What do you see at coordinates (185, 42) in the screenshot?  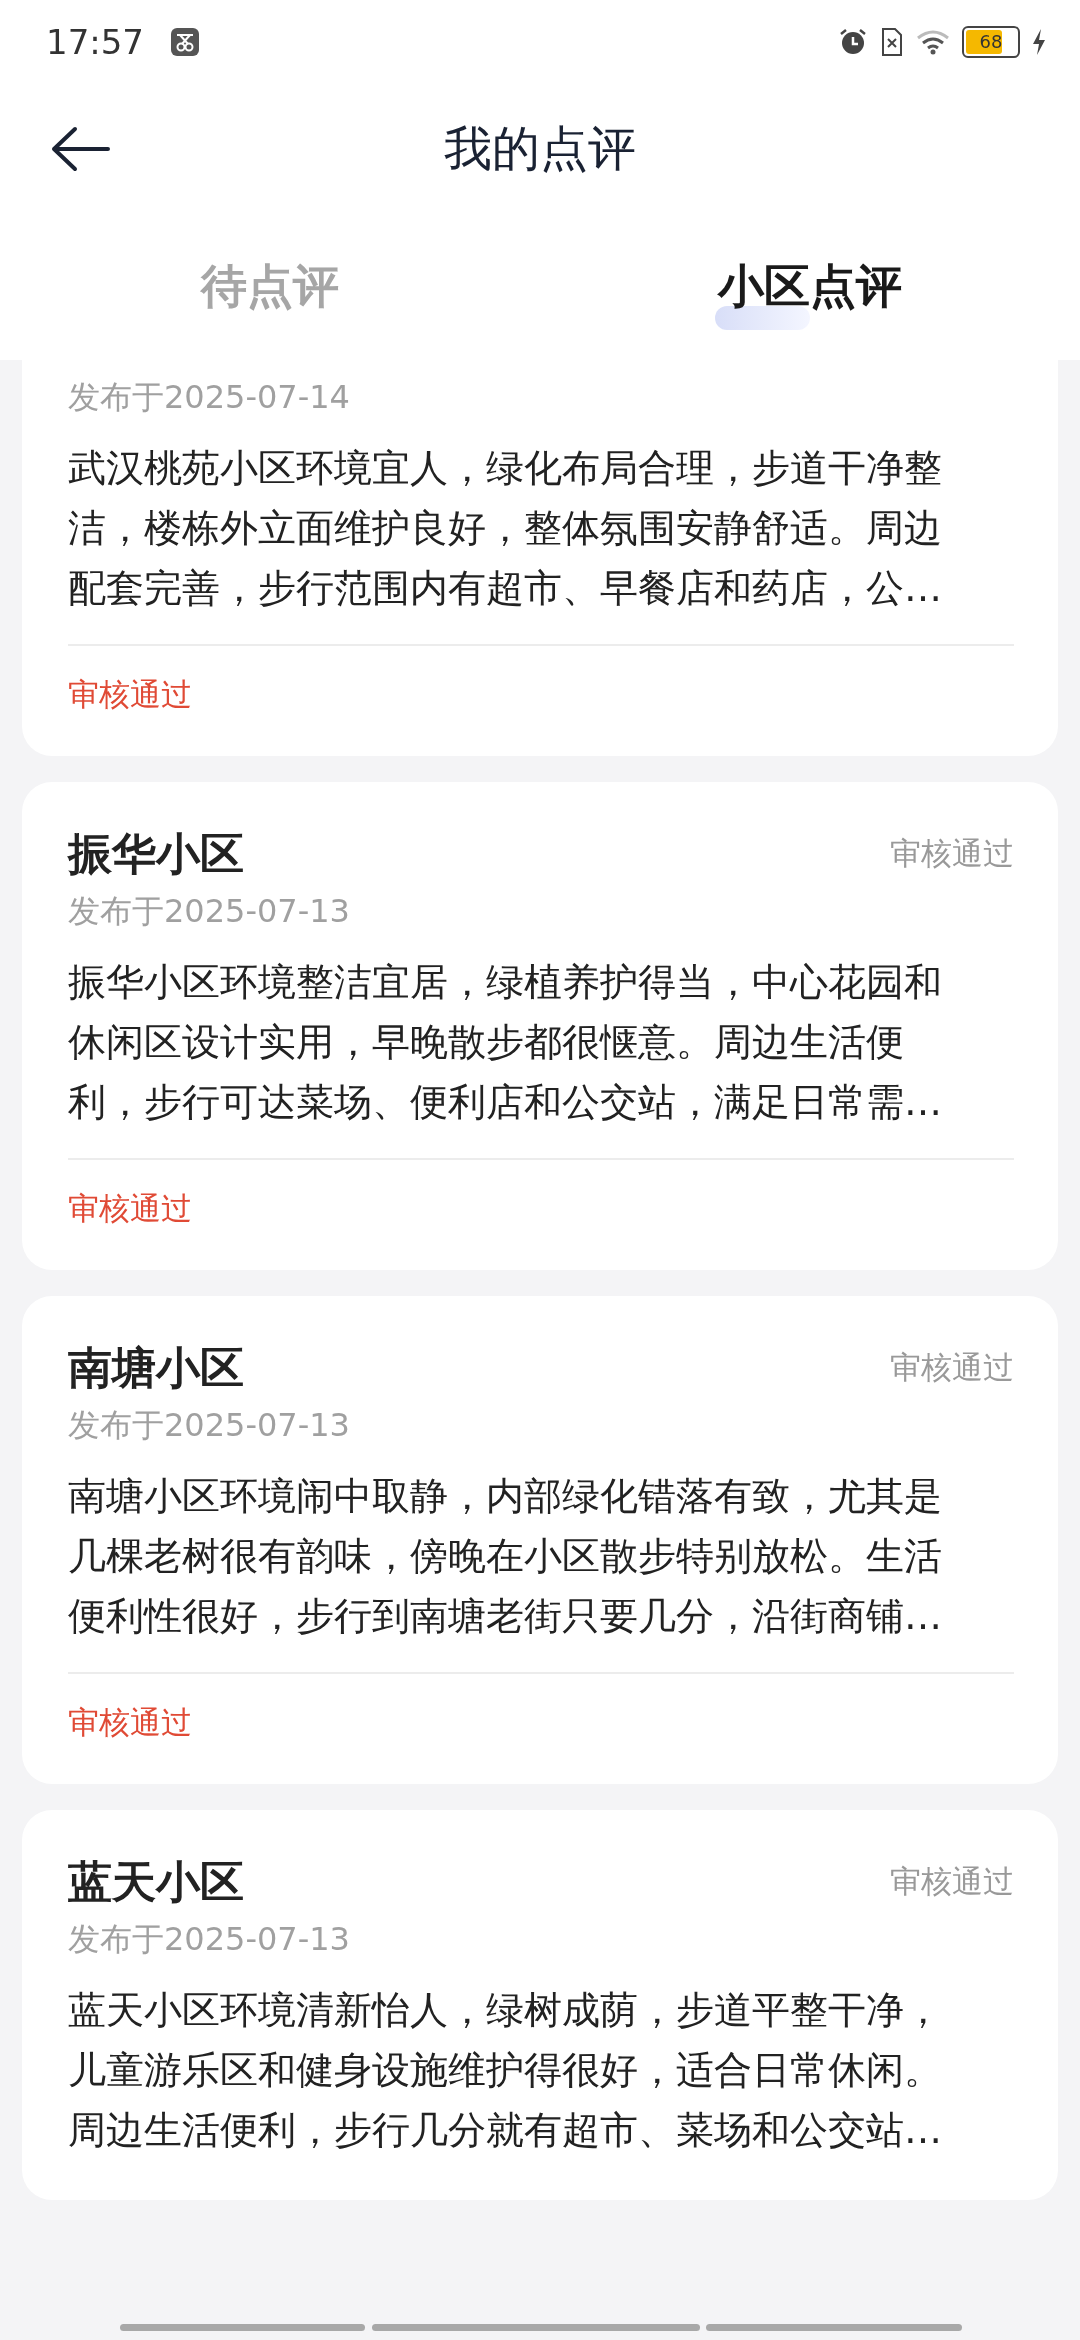 I see `app-notification-icon` at bounding box center [185, 42].